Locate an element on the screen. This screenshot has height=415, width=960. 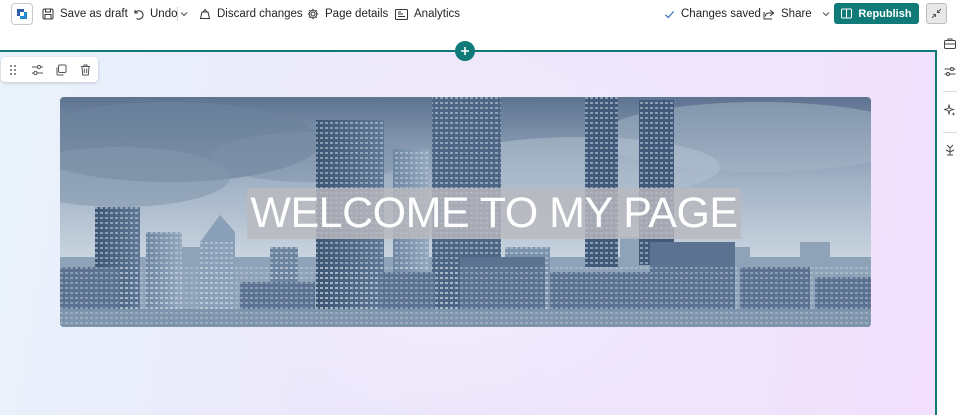
sharepoint-logo-icon is located at coordinates (22, 14).